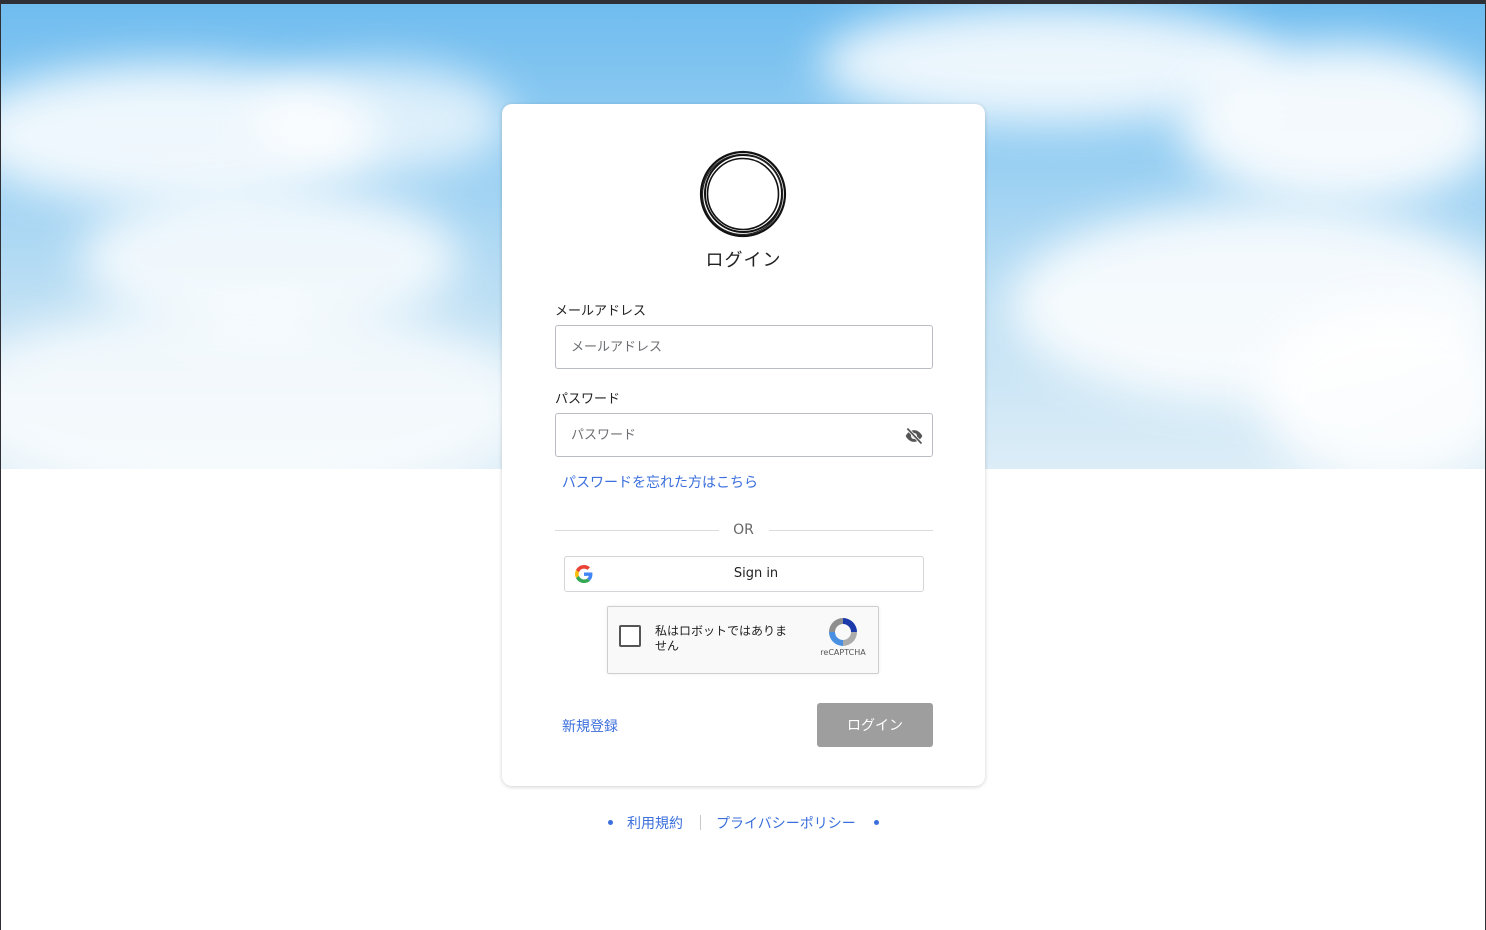  Describe the element at coordinates (601, 311) in the screenshot. I see `email-label: メールアドレス` at that location.